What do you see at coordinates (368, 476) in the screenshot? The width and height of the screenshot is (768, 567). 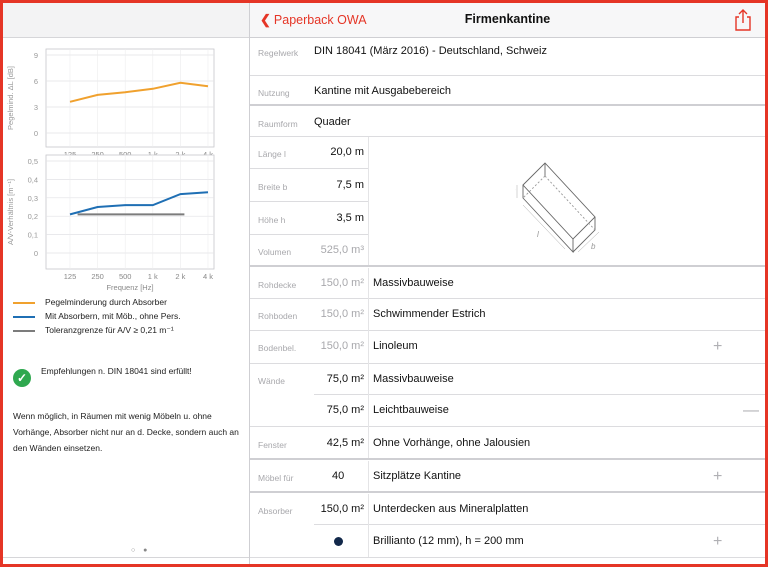 I see `furniture-column-divider` at bounding box center [368, 476].